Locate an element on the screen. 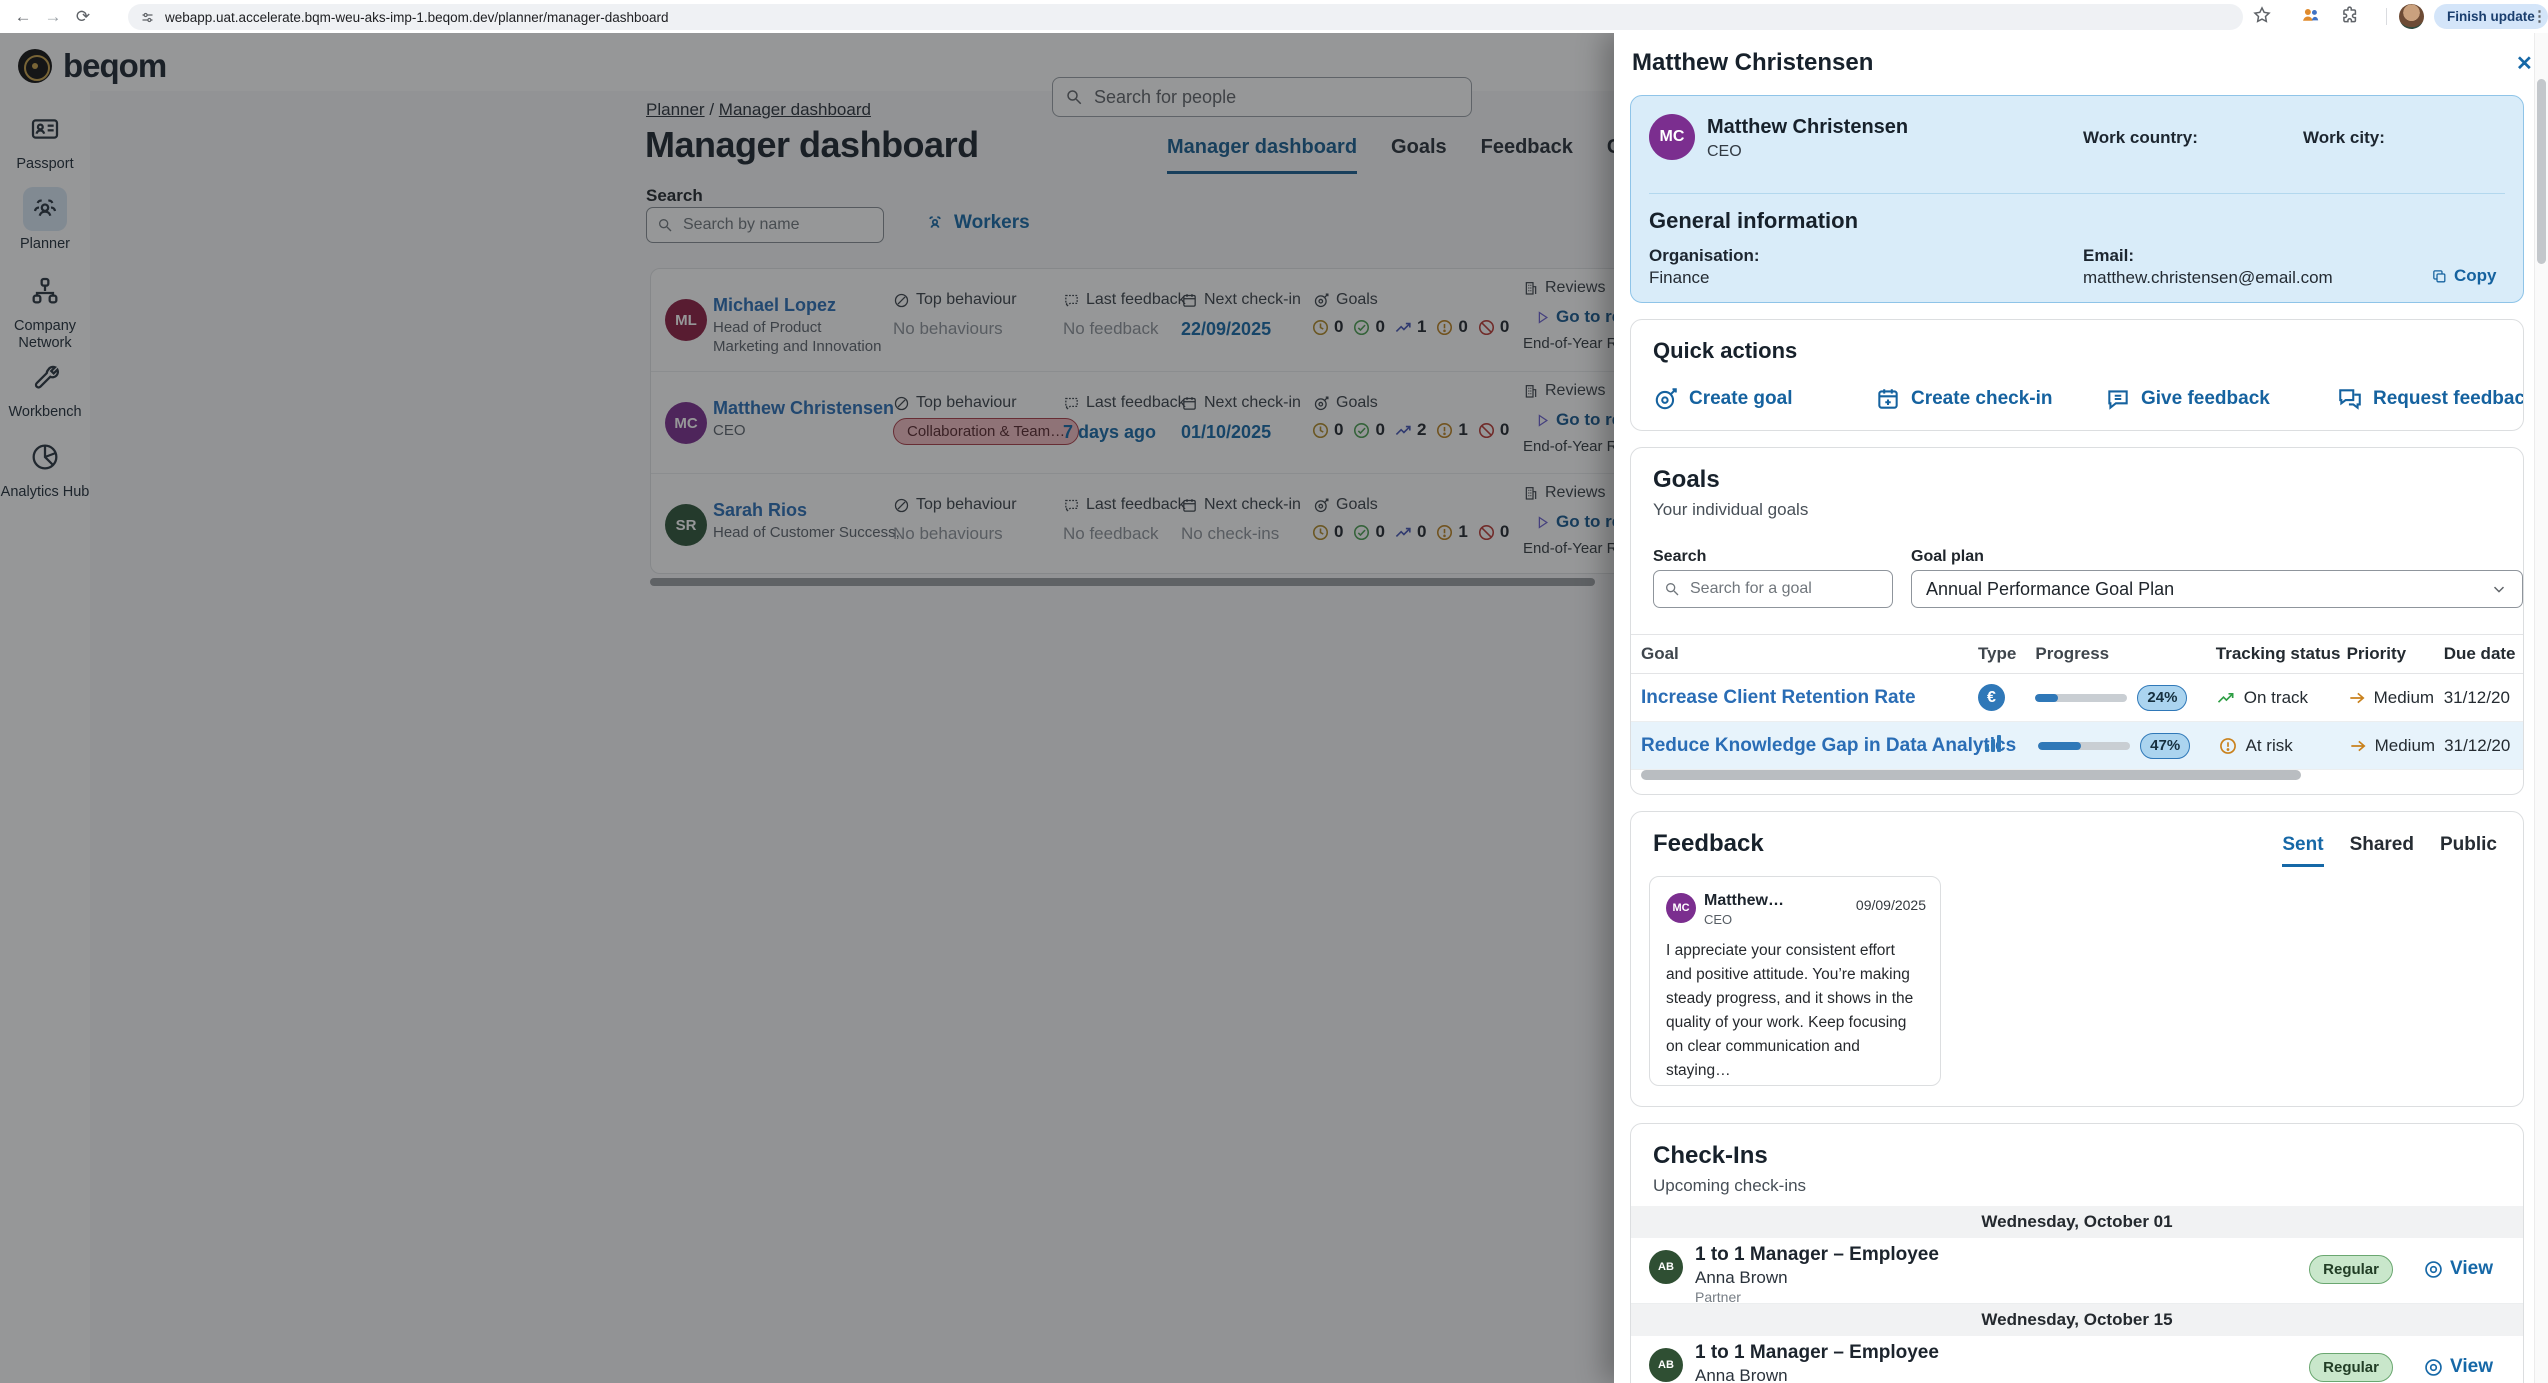 The height and width of the screenshot is (1383, 2548). divider is located at coordinates (2077, 193).